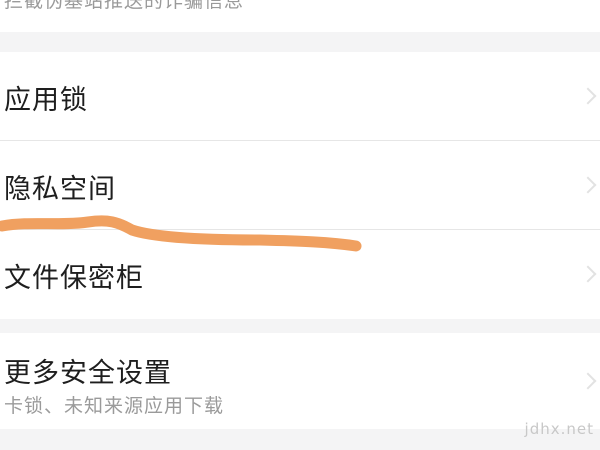 This screenshot has width=600, height=450. I want to click on previous-setting-row: 拦截伪基站推送的诈骗信息, so click(300, 16).